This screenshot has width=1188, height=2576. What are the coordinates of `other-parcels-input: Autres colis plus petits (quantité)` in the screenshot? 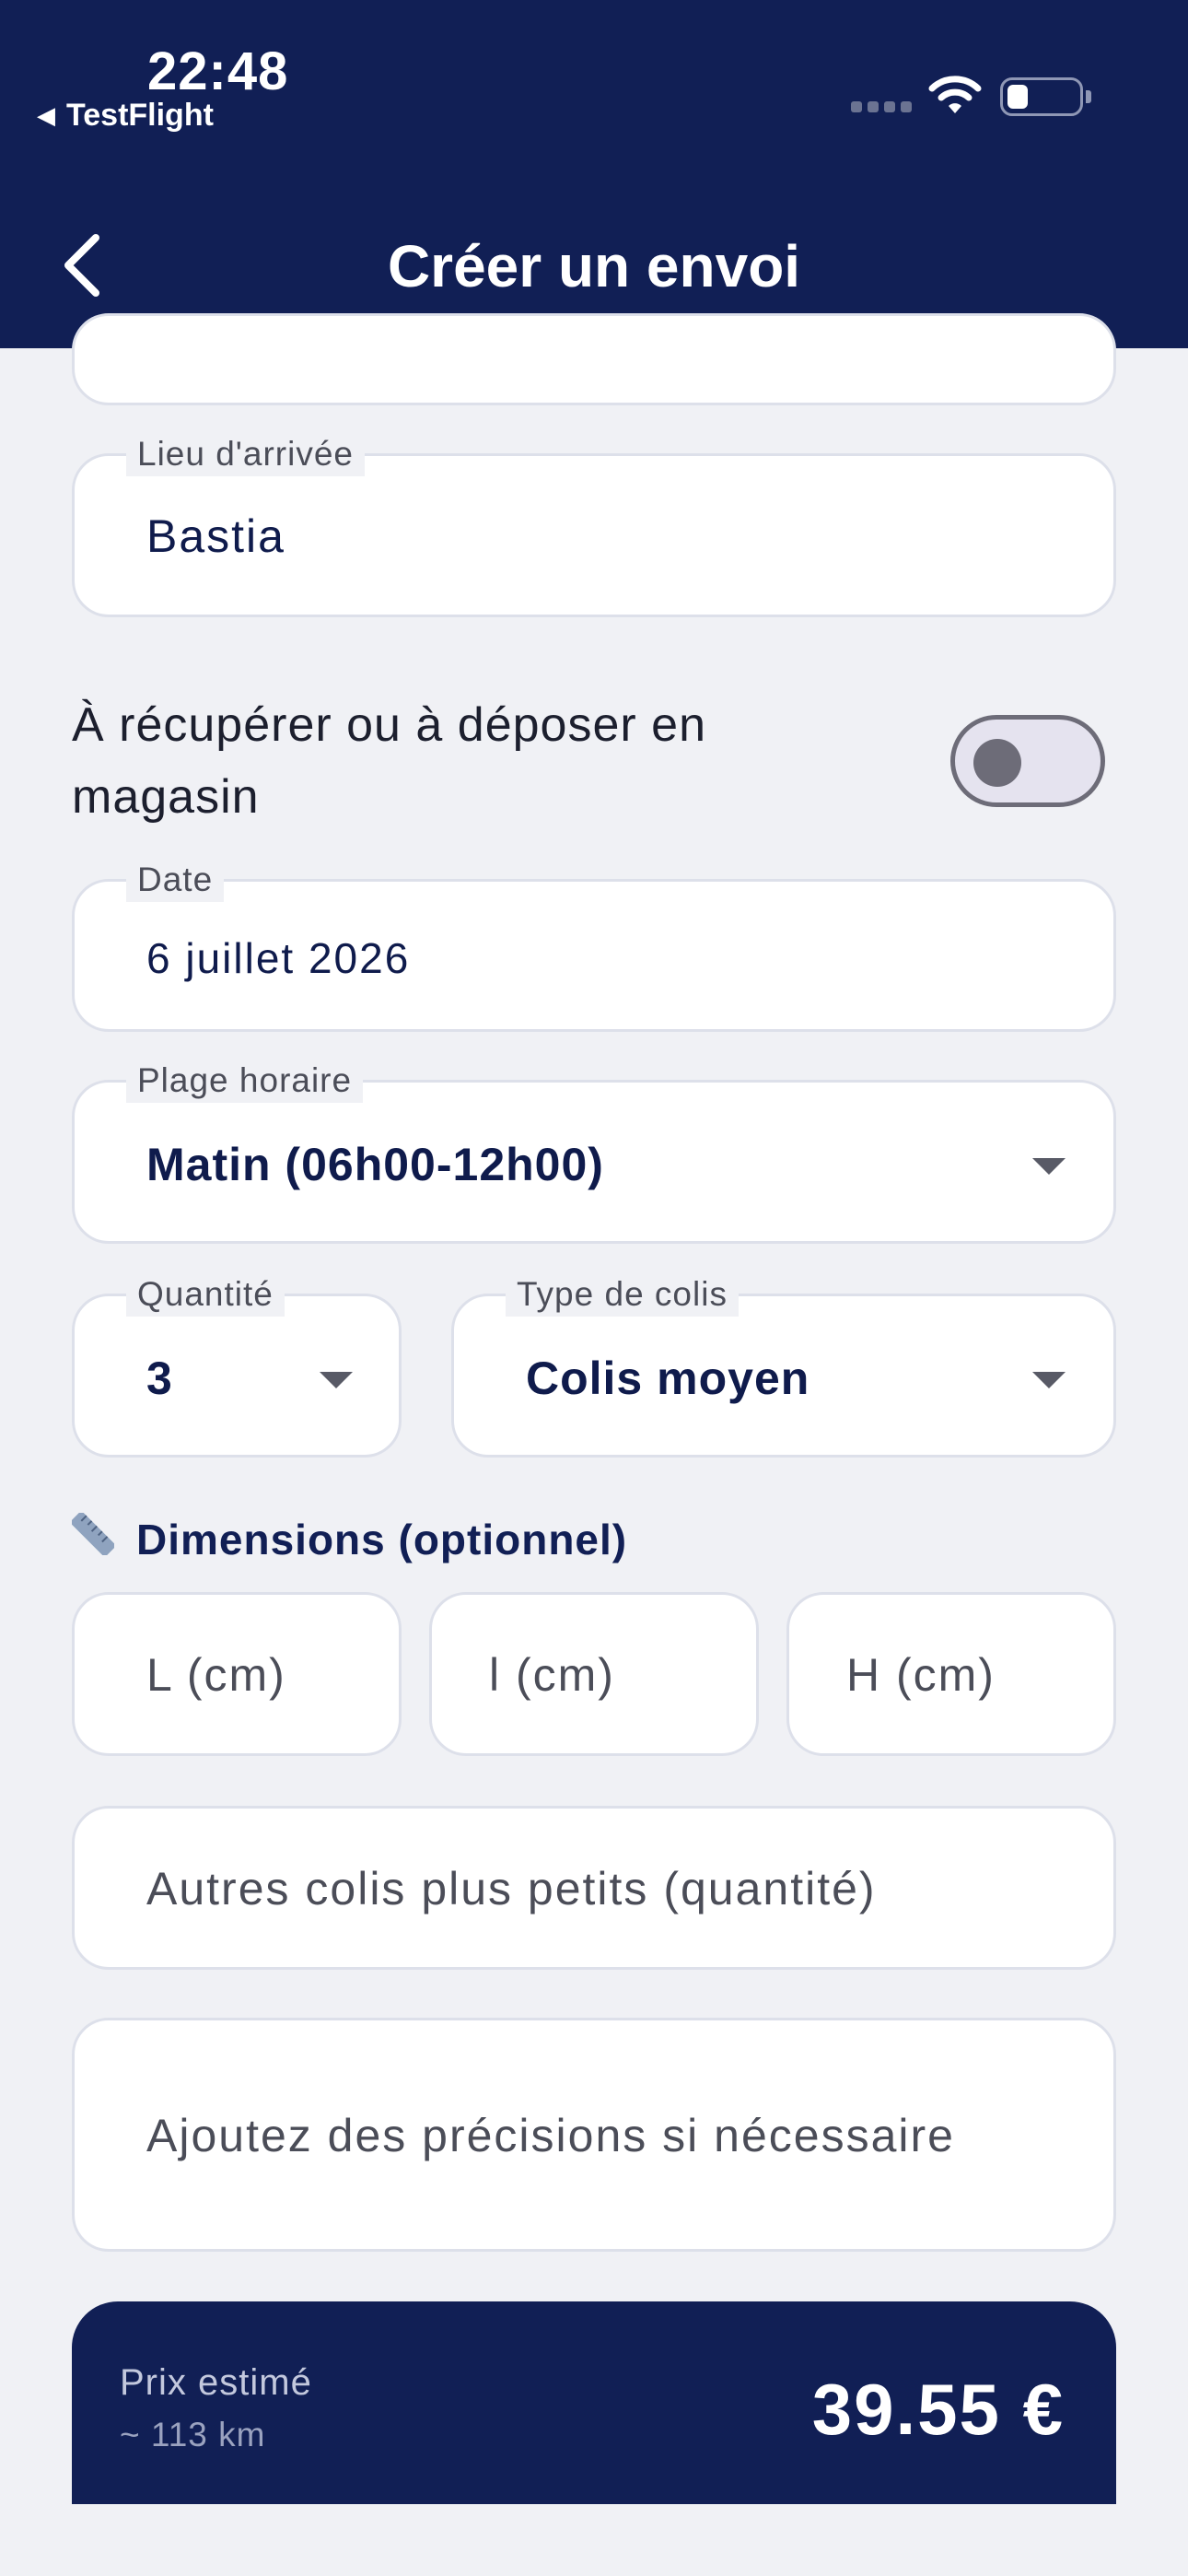 It's located at (594, 1888).